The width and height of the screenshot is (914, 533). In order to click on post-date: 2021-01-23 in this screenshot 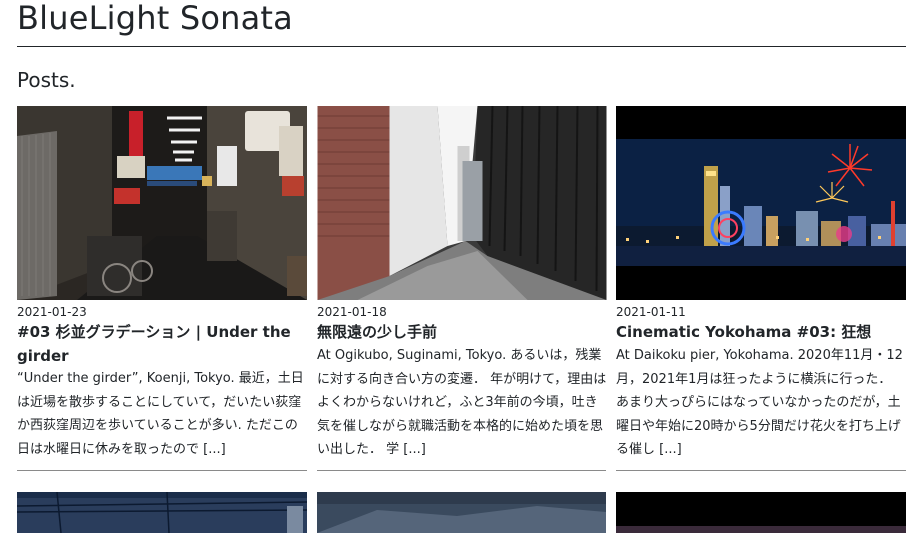, I will do `click(52, 312)`.